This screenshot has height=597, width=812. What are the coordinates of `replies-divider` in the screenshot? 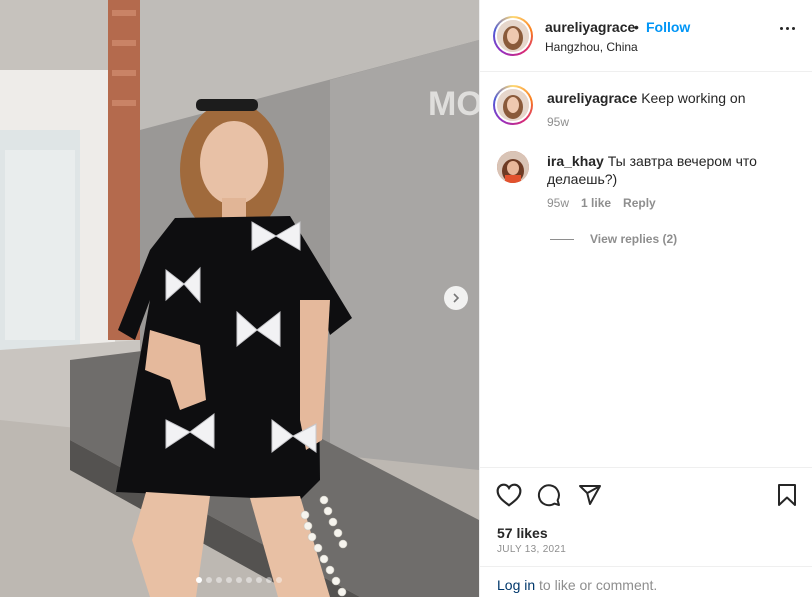 It's located at (562, 239).